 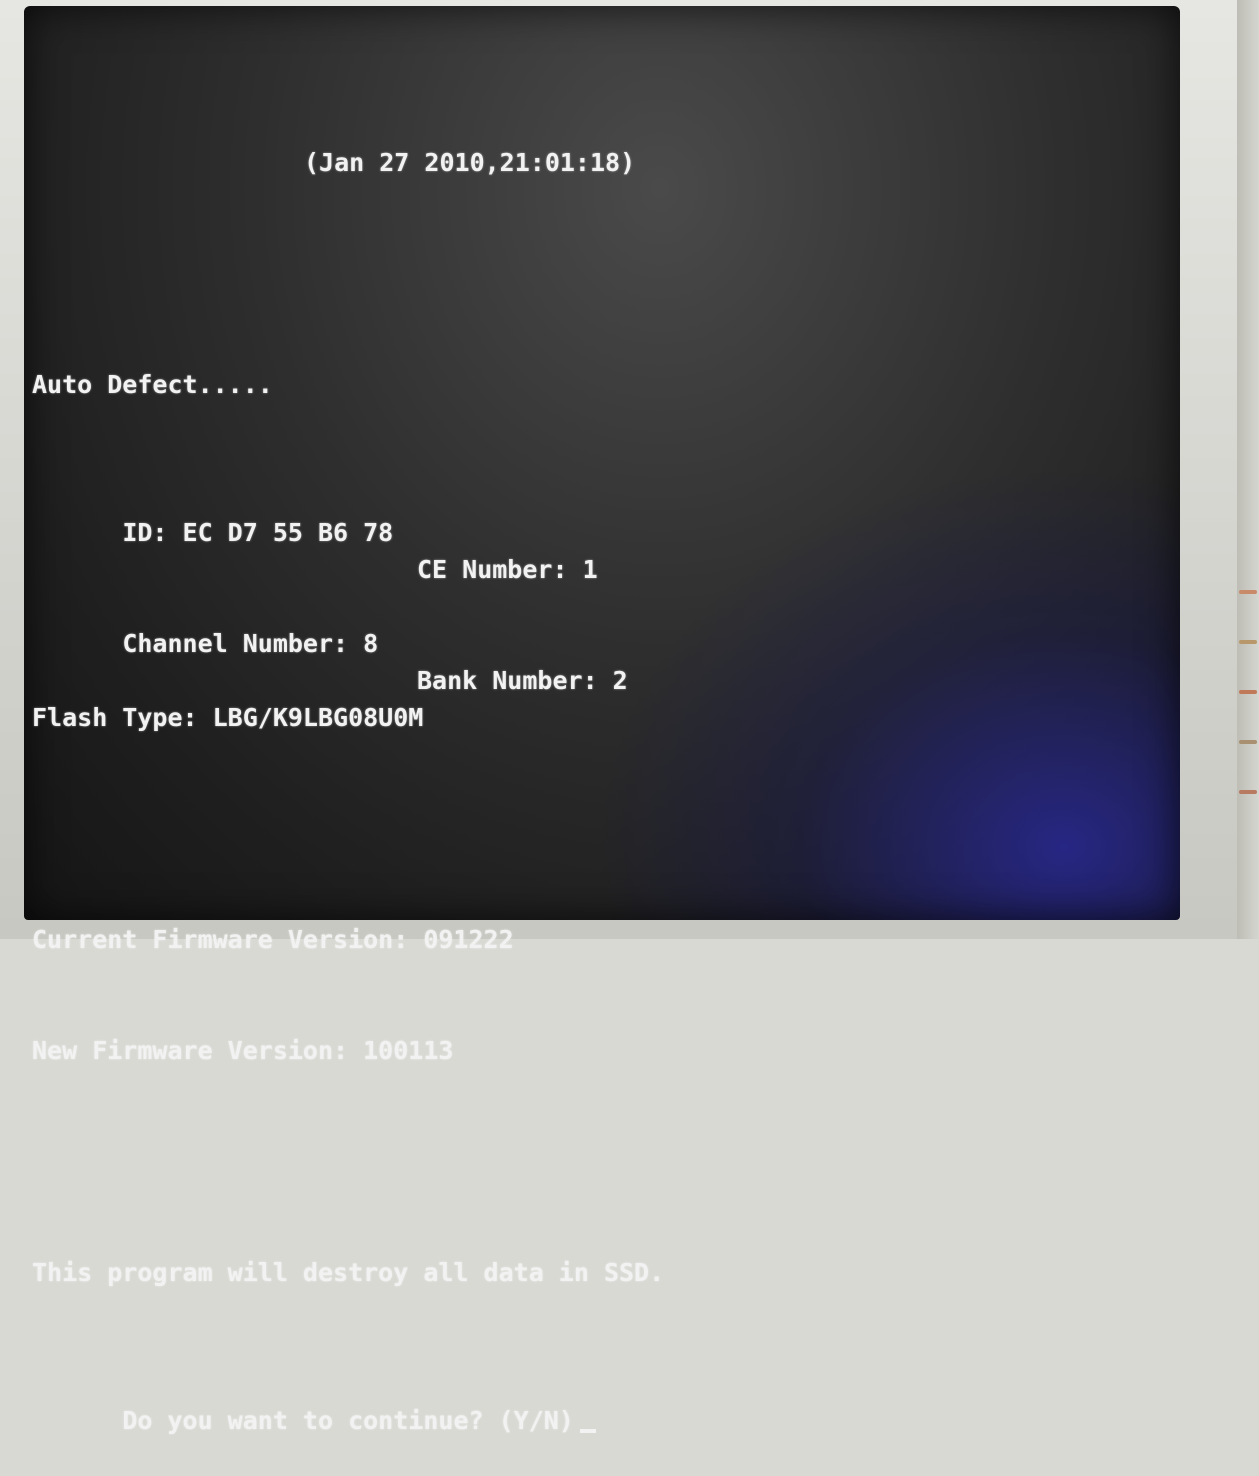 I want to click on current-firmware-version: Current Firmware Version: 091222, so click(x=273, y=939).